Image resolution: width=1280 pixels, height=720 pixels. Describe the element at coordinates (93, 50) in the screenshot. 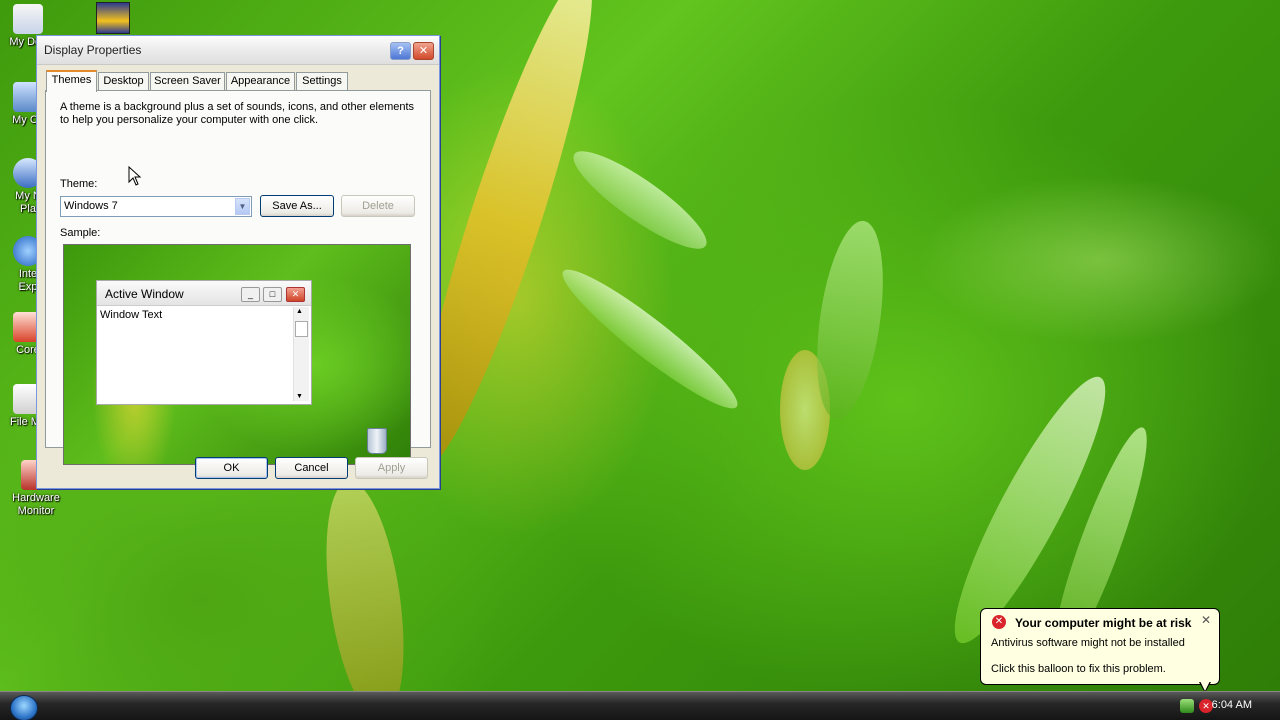

I see `dialog-title: Display Properties` at that location.